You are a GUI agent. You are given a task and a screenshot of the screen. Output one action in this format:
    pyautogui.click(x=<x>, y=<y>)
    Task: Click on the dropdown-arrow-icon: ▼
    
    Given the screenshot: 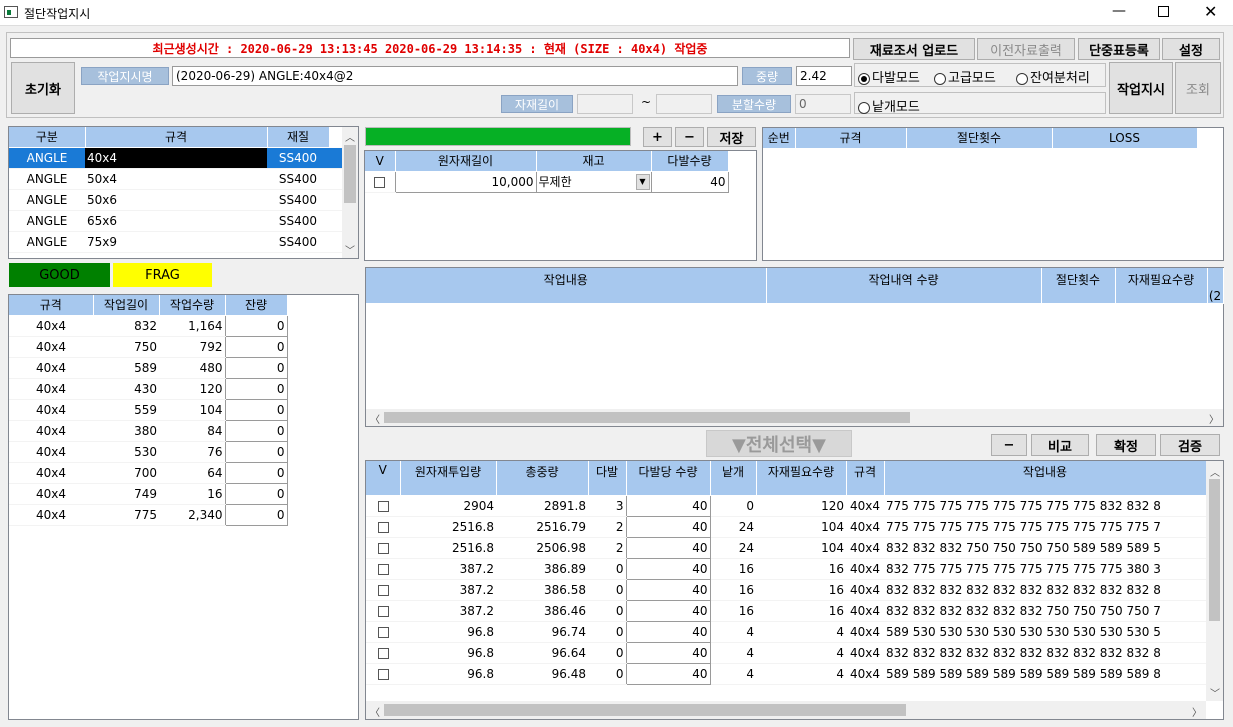 What is the action you would take?
    pyautogui.click(x=642, y=181)
    